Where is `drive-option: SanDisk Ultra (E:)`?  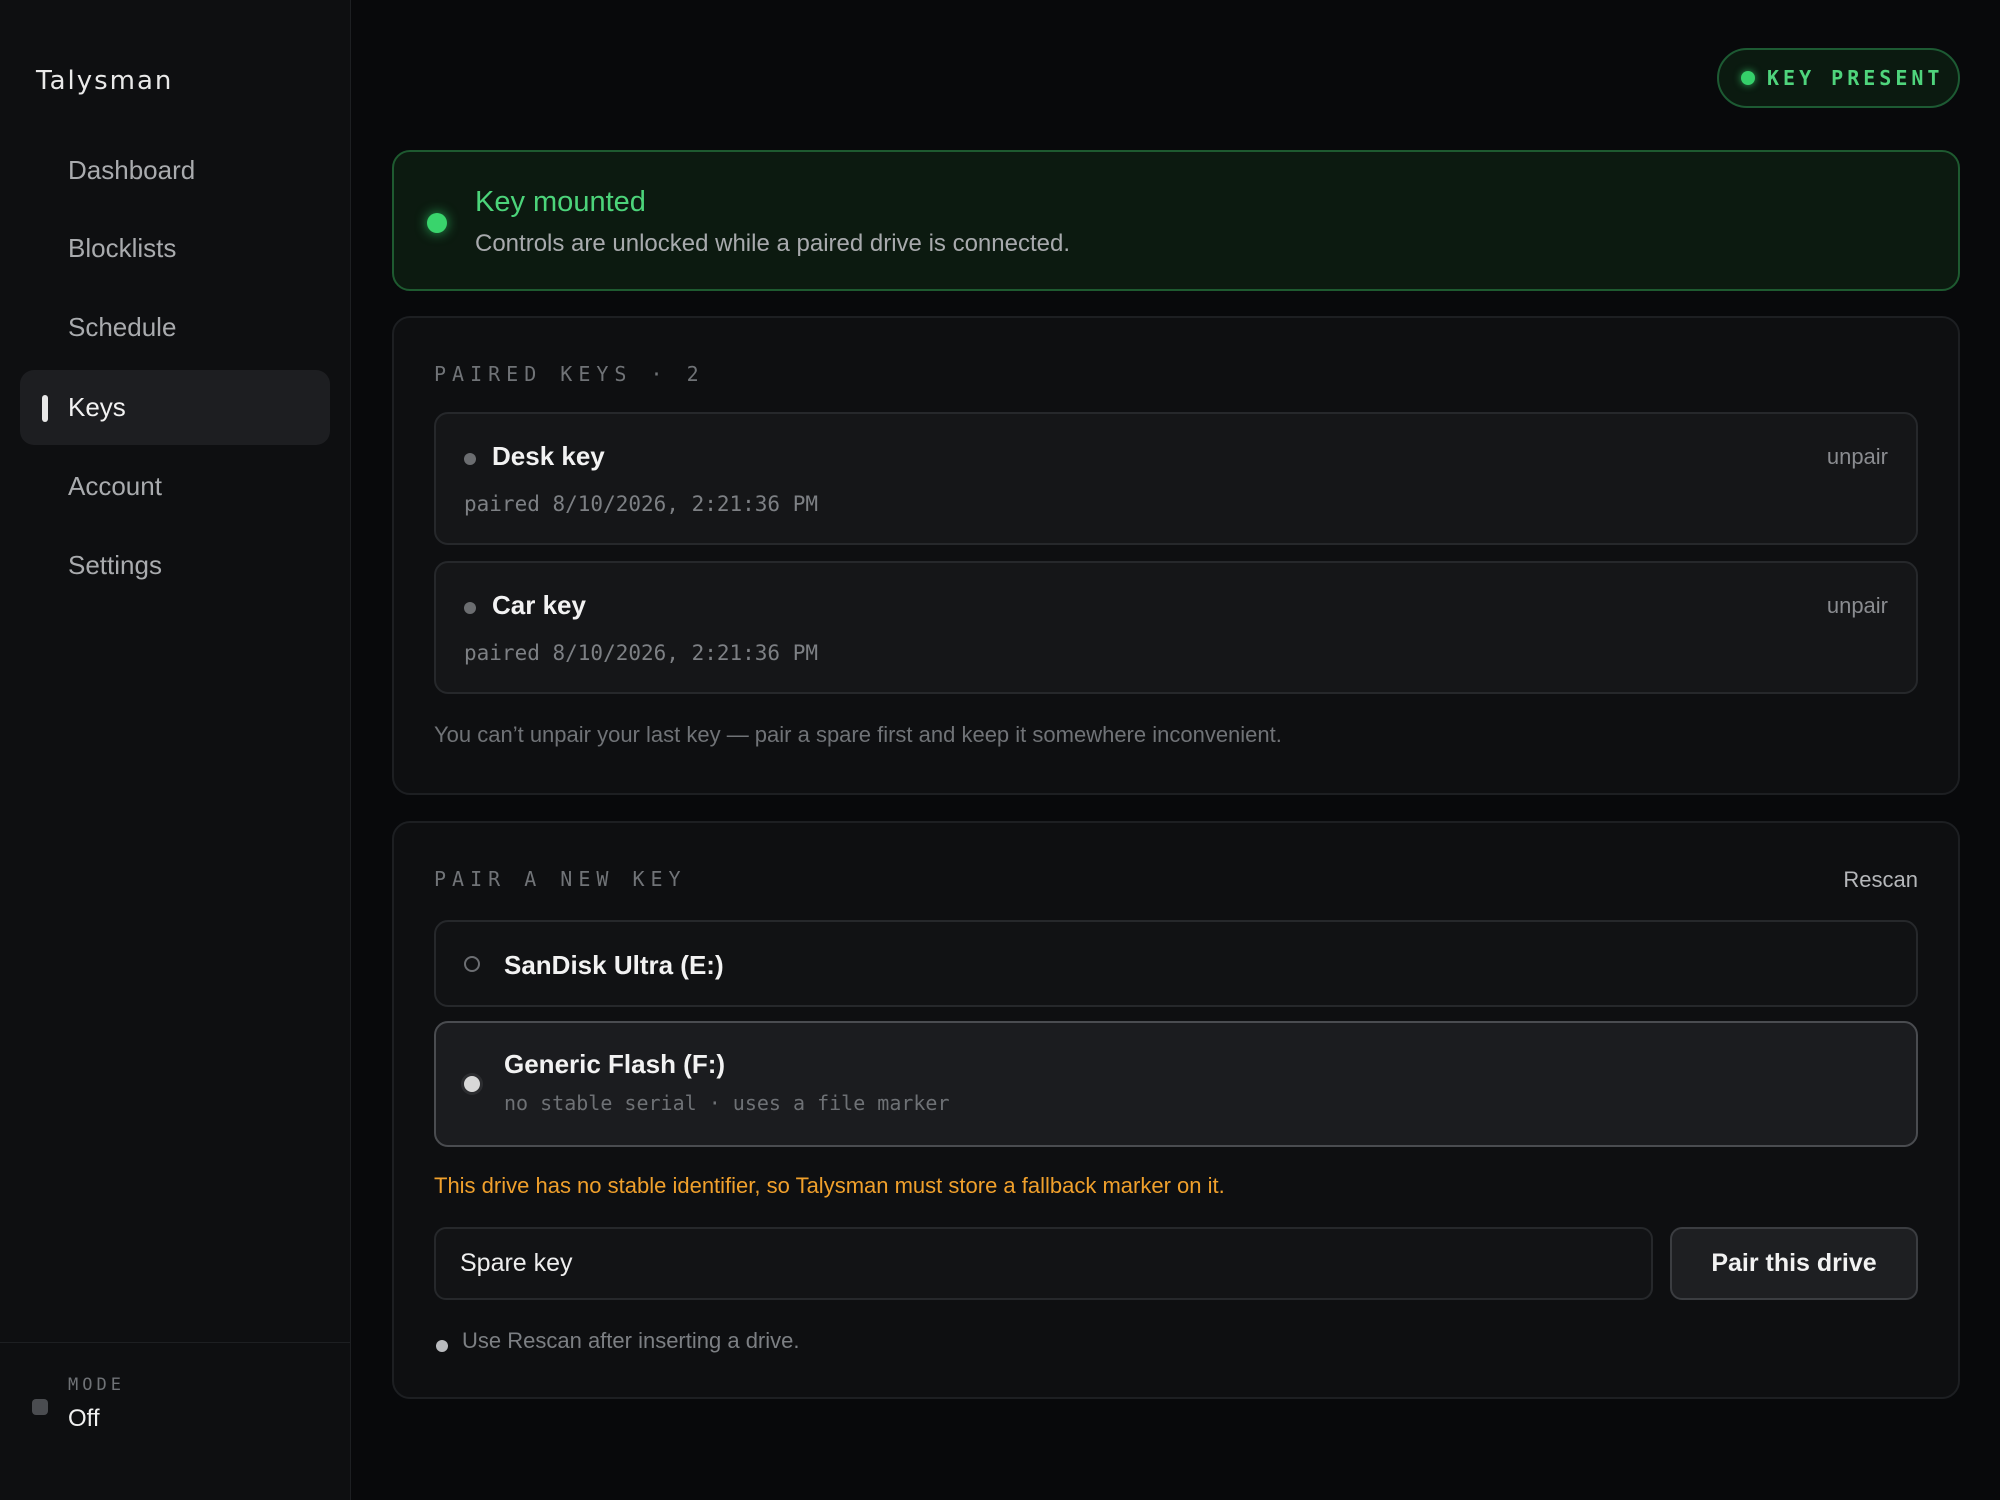 drive-option: SanDisk Ultra (E:) is located at coordinates (1176, 963).